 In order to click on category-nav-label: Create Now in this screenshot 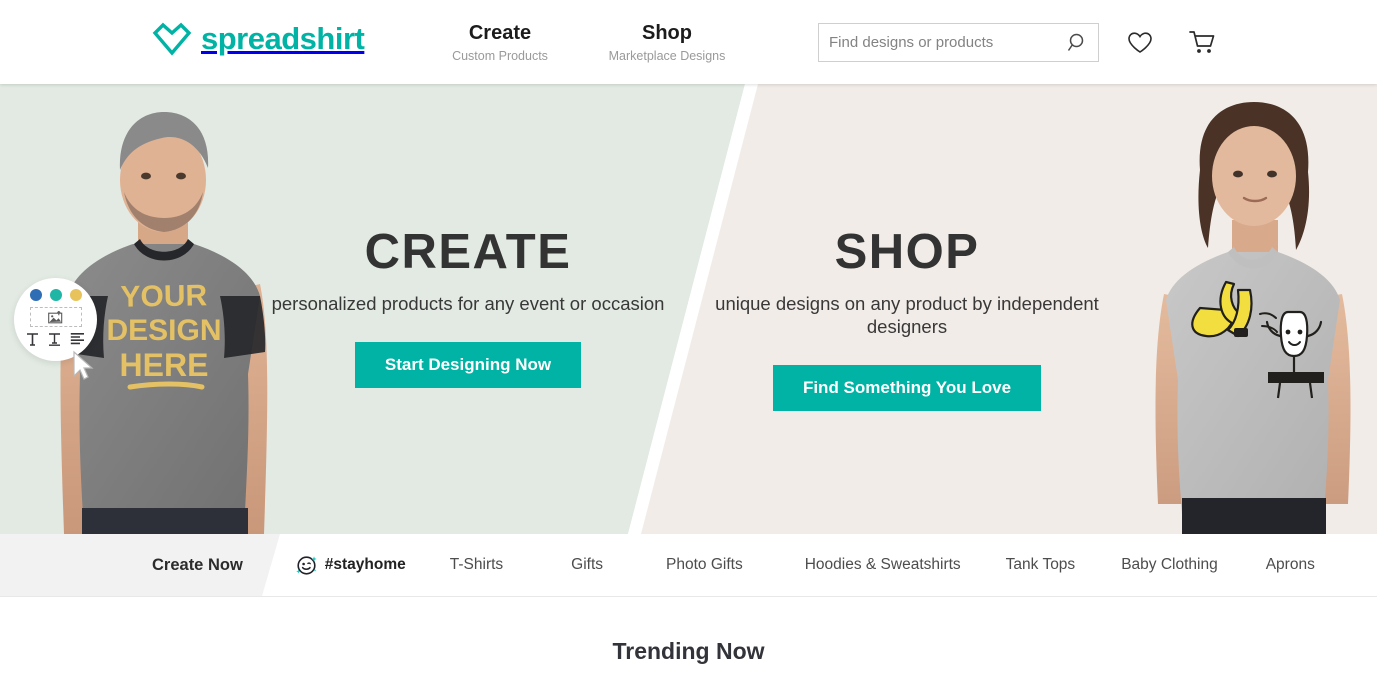, I will do `click(197, 565)`.